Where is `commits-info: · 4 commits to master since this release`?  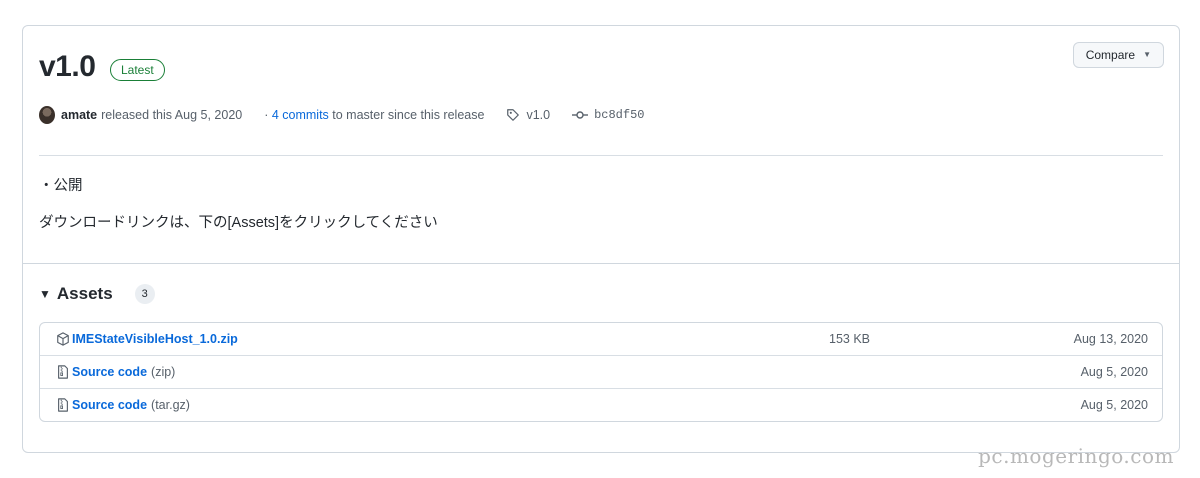 commits-info: · 4 commits to master since this release is located at coordinates (374, 115).